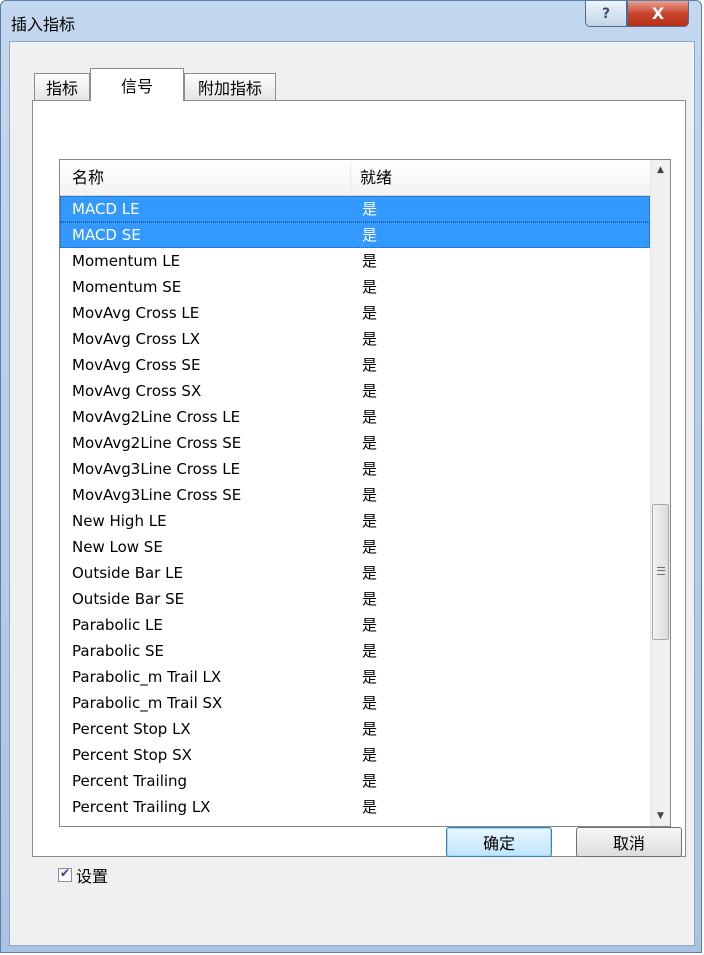 This screenshot has width=704, height=955. Describe the element at coordinates (118, 651) in the screenshot. I see `row-name: Parabolic SE` at that location.